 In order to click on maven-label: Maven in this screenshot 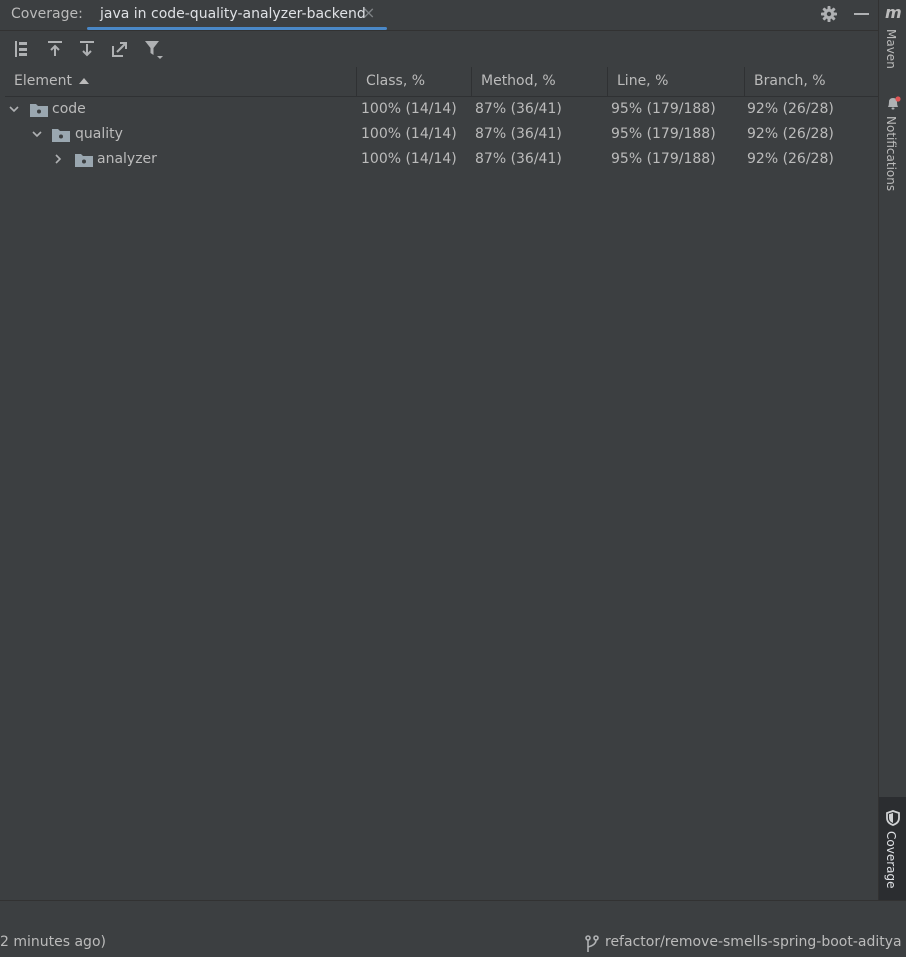, I will do `click(891, 49)`.